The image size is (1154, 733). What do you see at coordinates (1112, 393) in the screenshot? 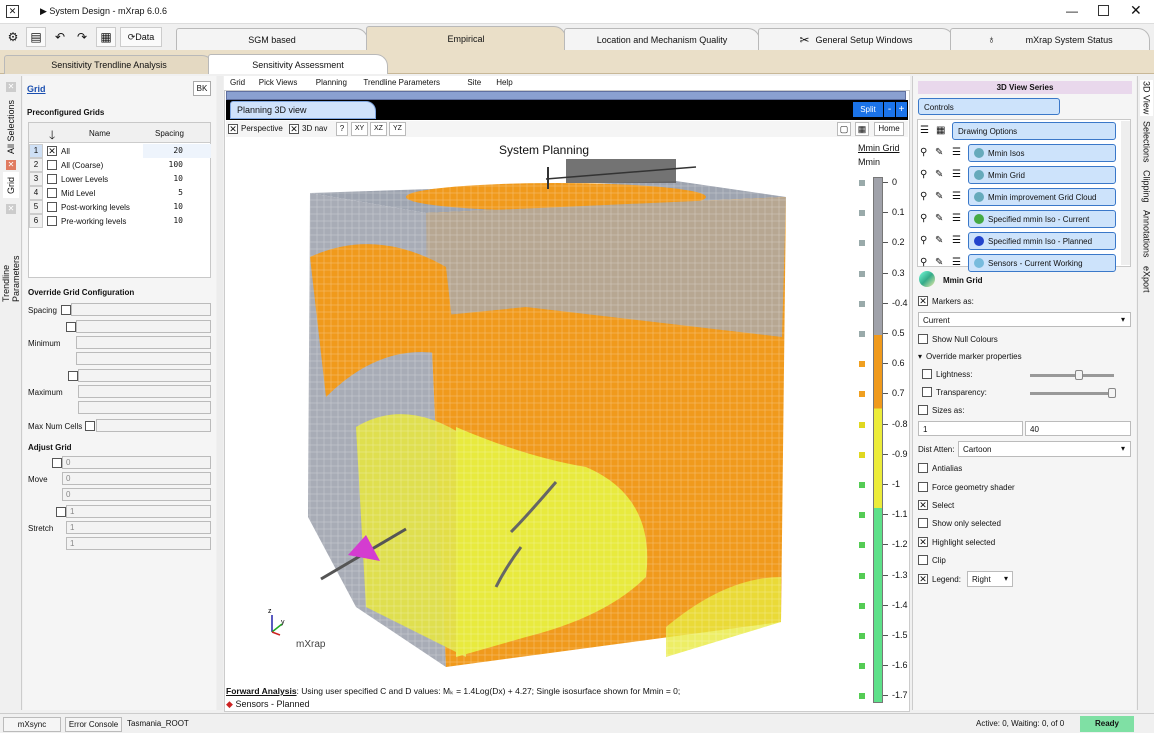
I see `transparency-slider-handle` at bounding box center [1112, 393].